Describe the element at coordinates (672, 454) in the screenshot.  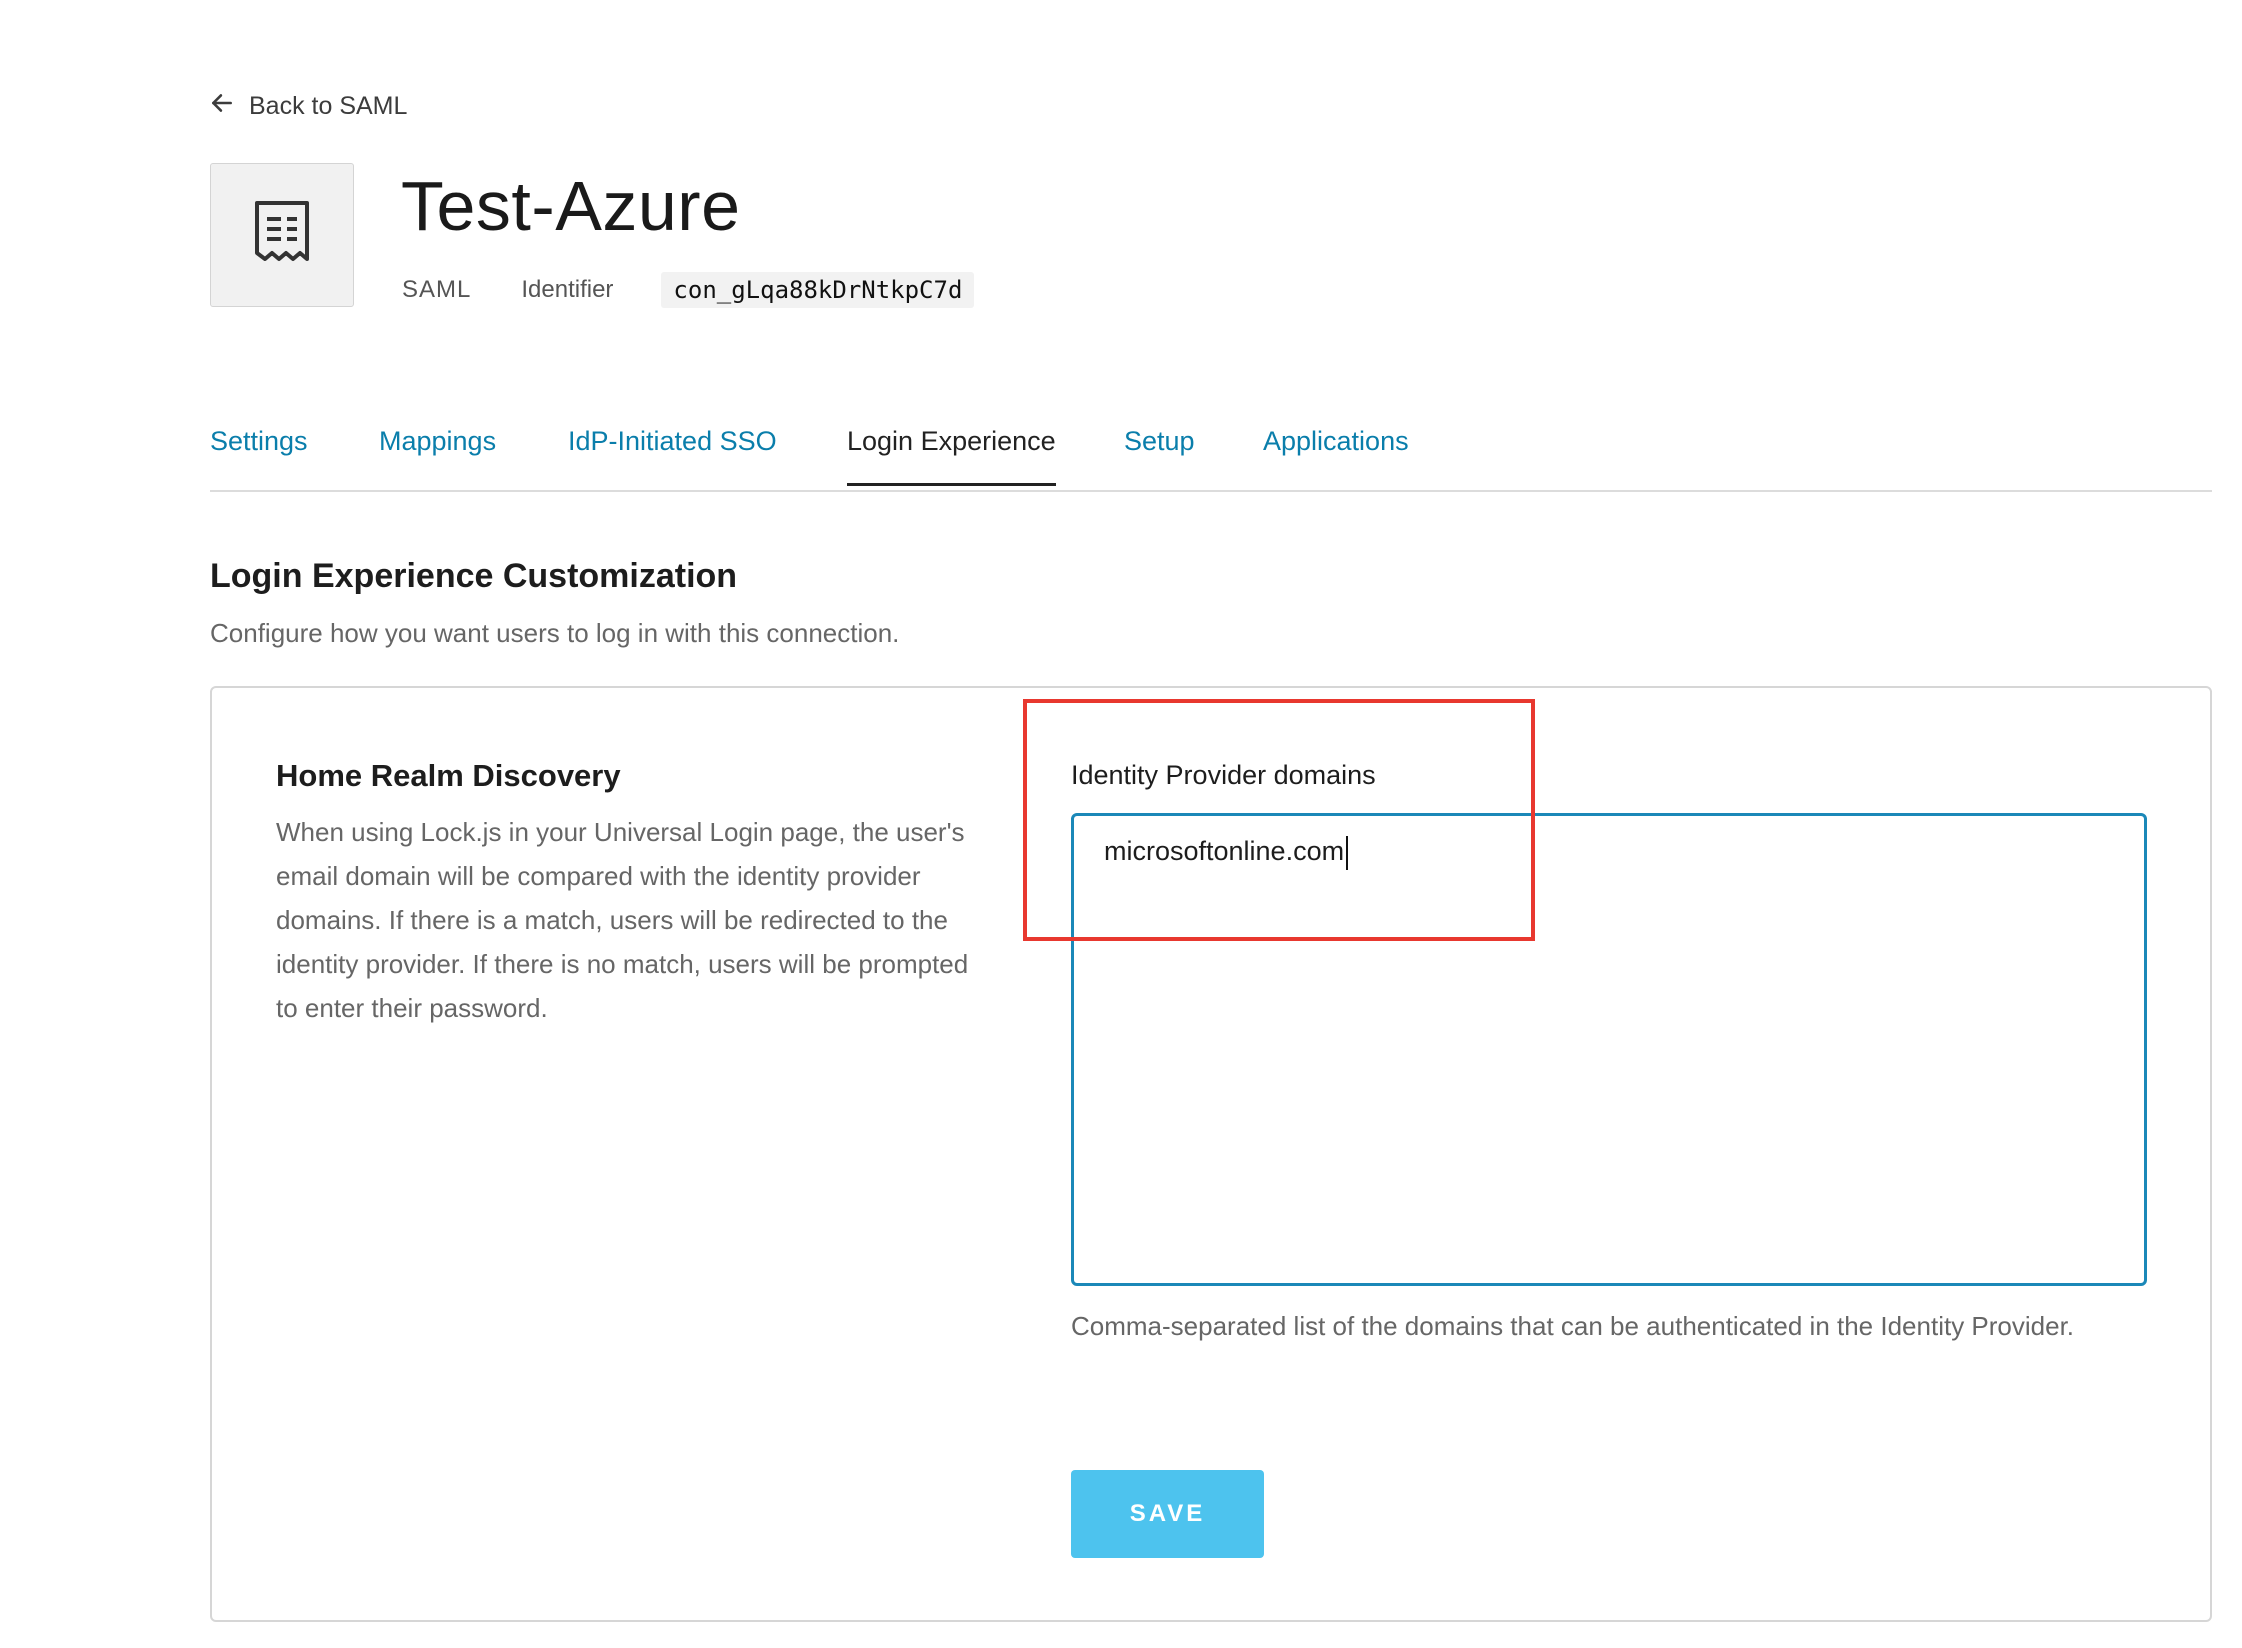
I see `tab-idp-initiated-sso: IdP-Initiated SSO` at that location.